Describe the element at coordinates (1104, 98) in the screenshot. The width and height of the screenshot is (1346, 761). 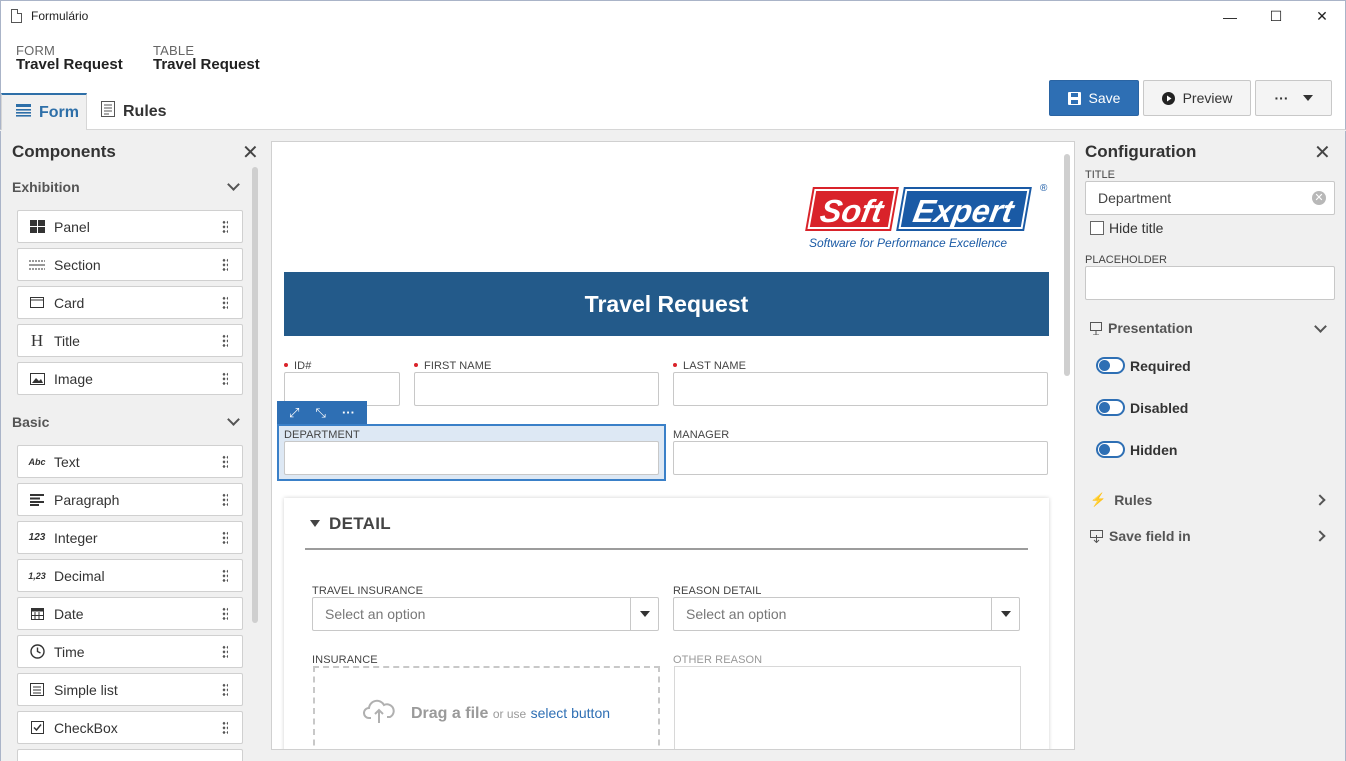
I see `save-label: Save` at that location.